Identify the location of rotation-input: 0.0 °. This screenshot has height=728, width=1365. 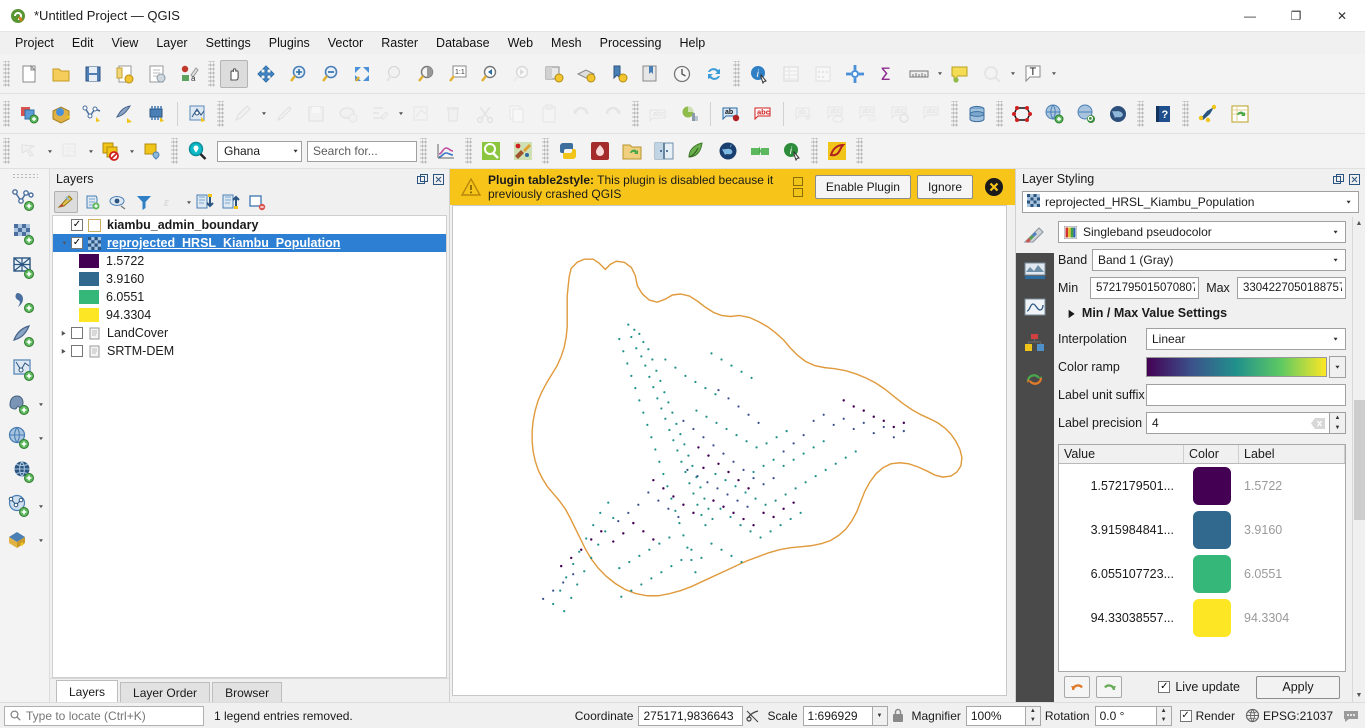
(1125, 715).